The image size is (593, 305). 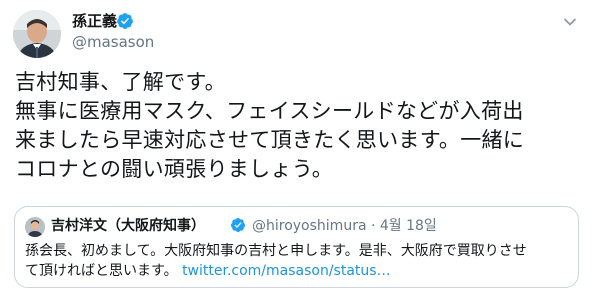 What do you see at coordinates (570, 22) in the screenshot?
I see `chevron-down-icon` at bounding box center [570, 22].